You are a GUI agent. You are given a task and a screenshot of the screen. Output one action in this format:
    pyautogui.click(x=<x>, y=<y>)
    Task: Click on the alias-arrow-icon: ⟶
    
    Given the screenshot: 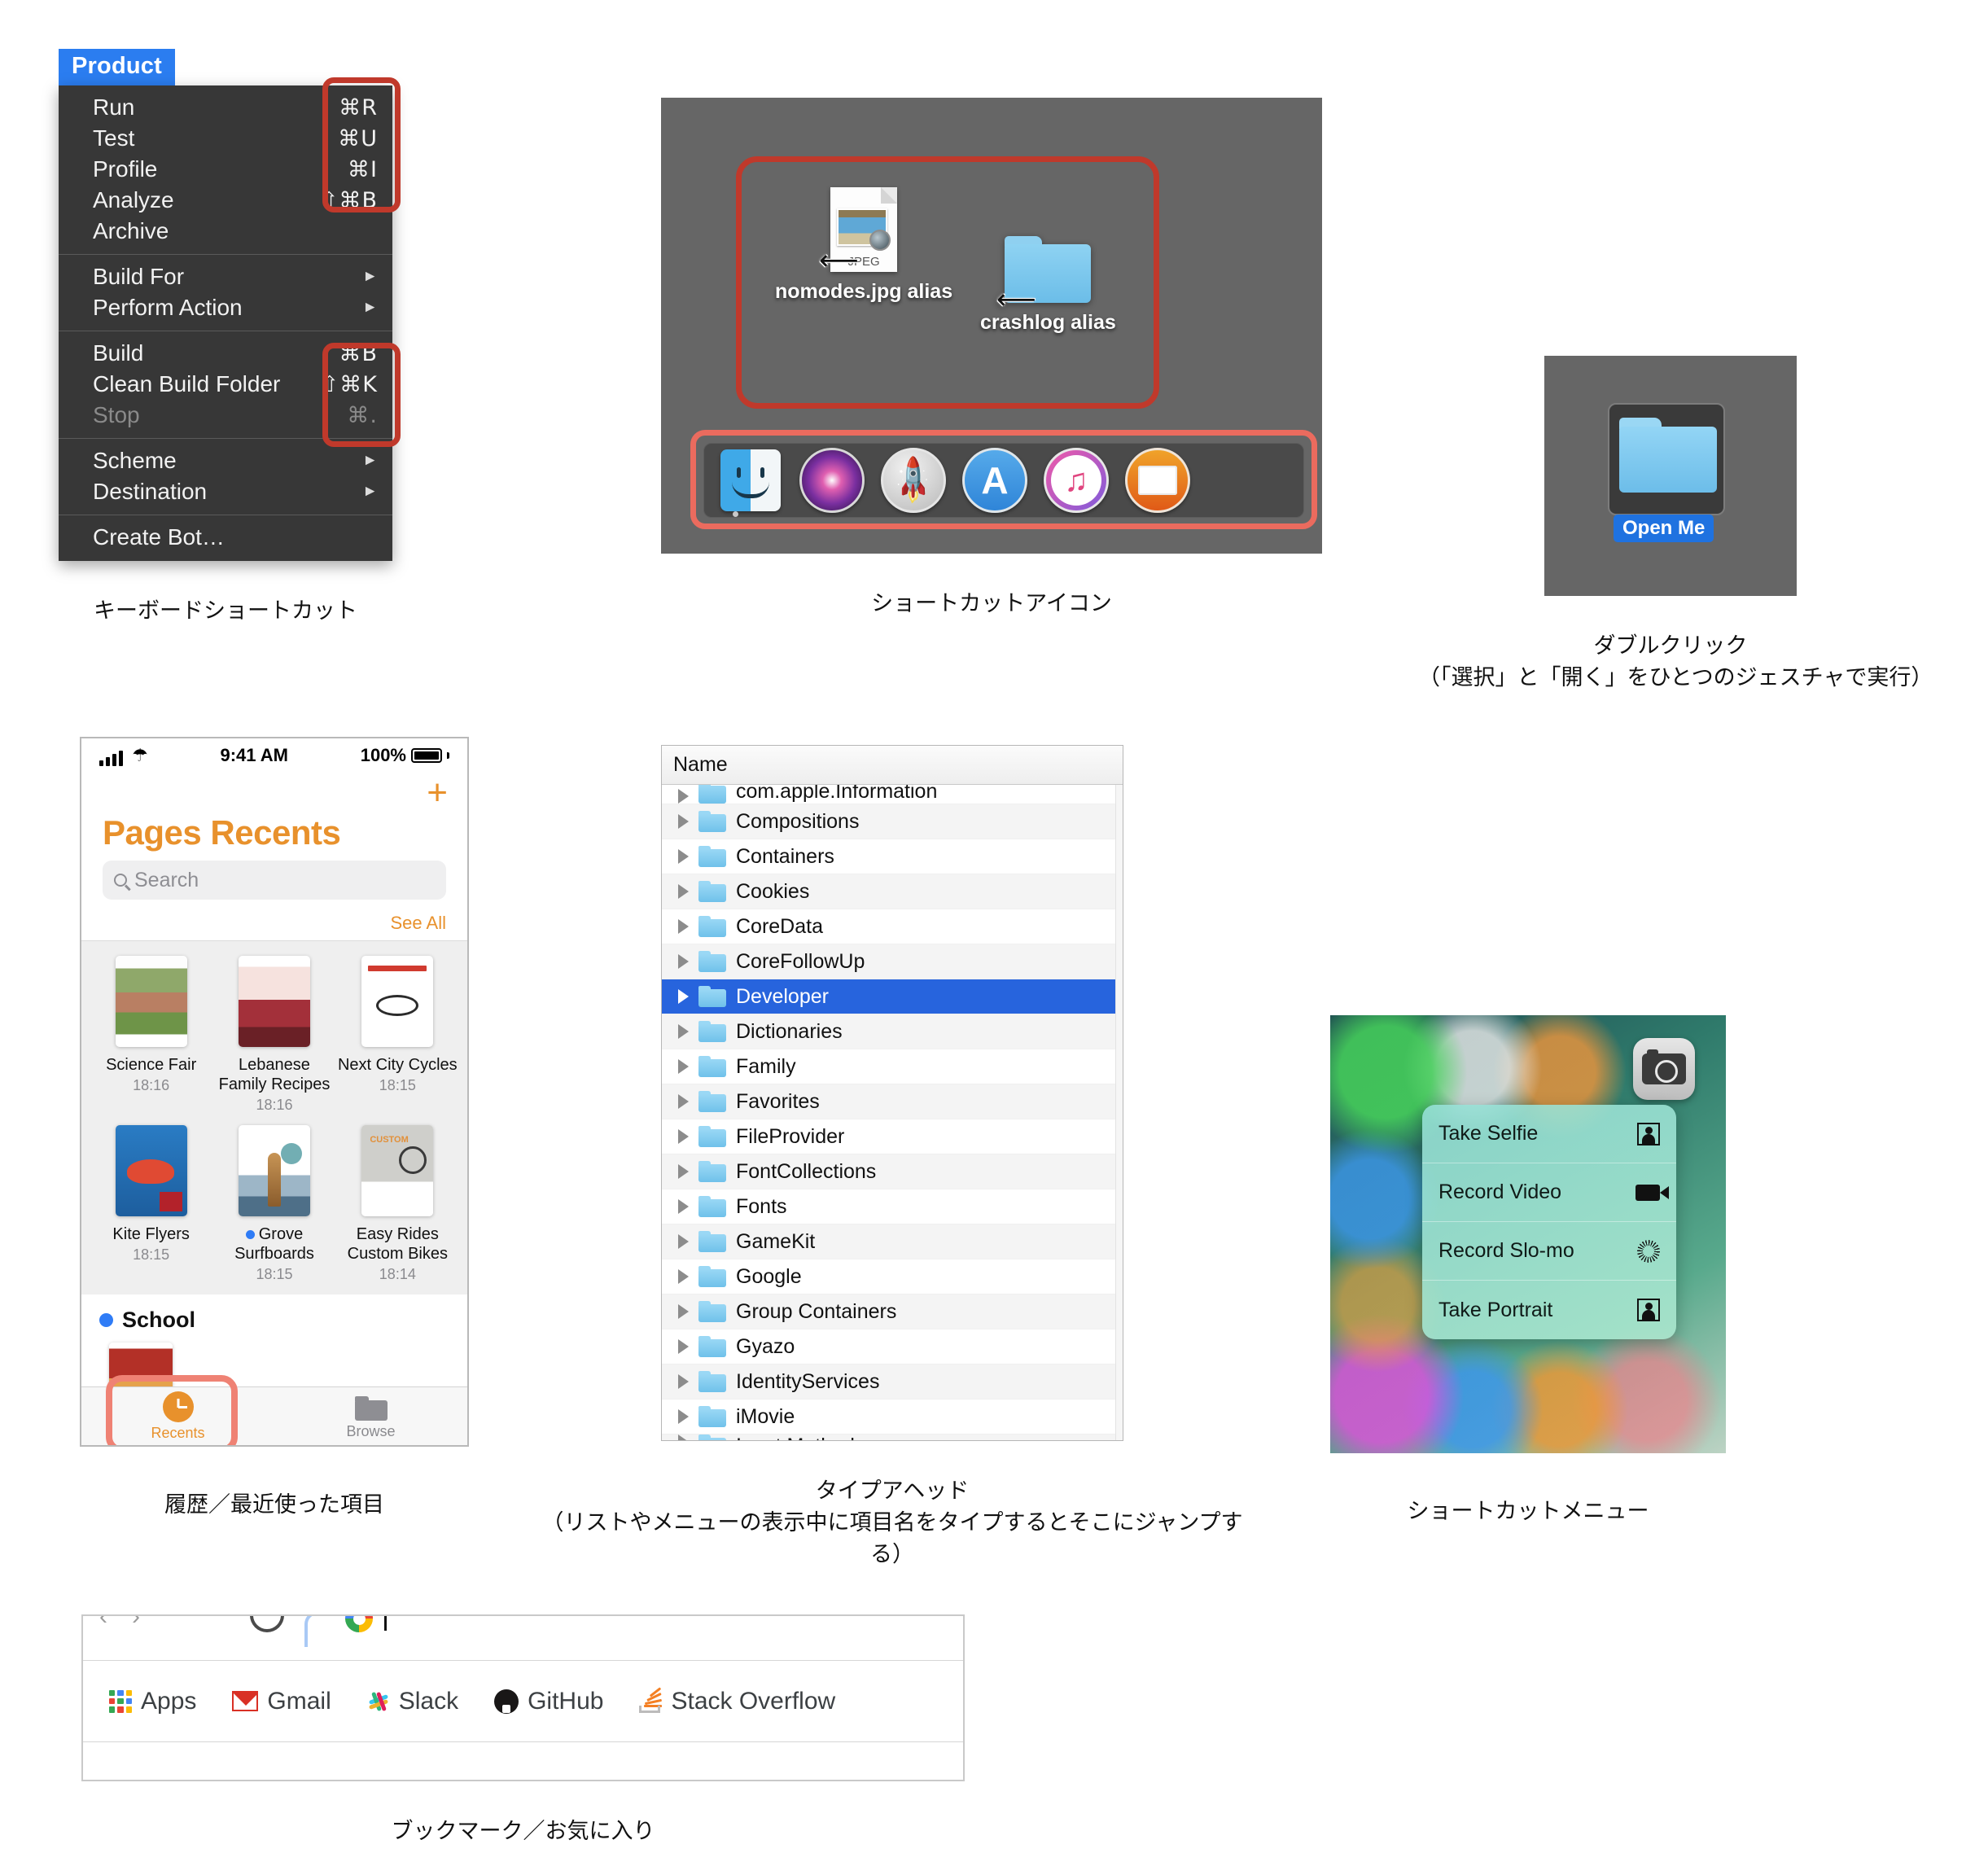 What is the action you would take?
    pyautogui.click(x=839, y=260)
    